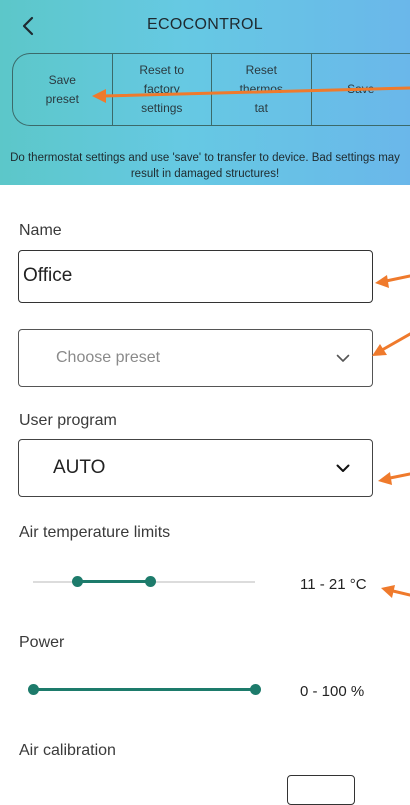  I want to click on air-calibration-label: Air calibration, so click(67, 751).